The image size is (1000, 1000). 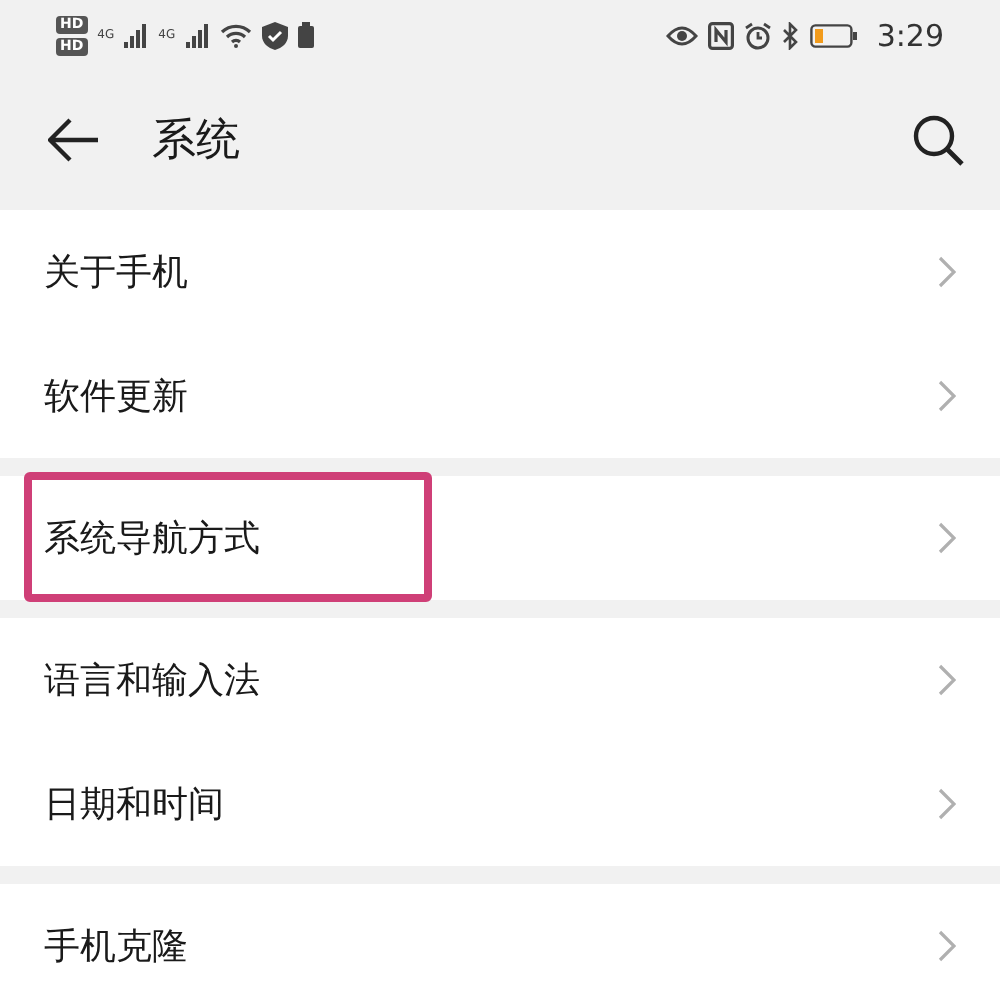 I want to click on bluetooth-icon, so click(x=791, y=35).